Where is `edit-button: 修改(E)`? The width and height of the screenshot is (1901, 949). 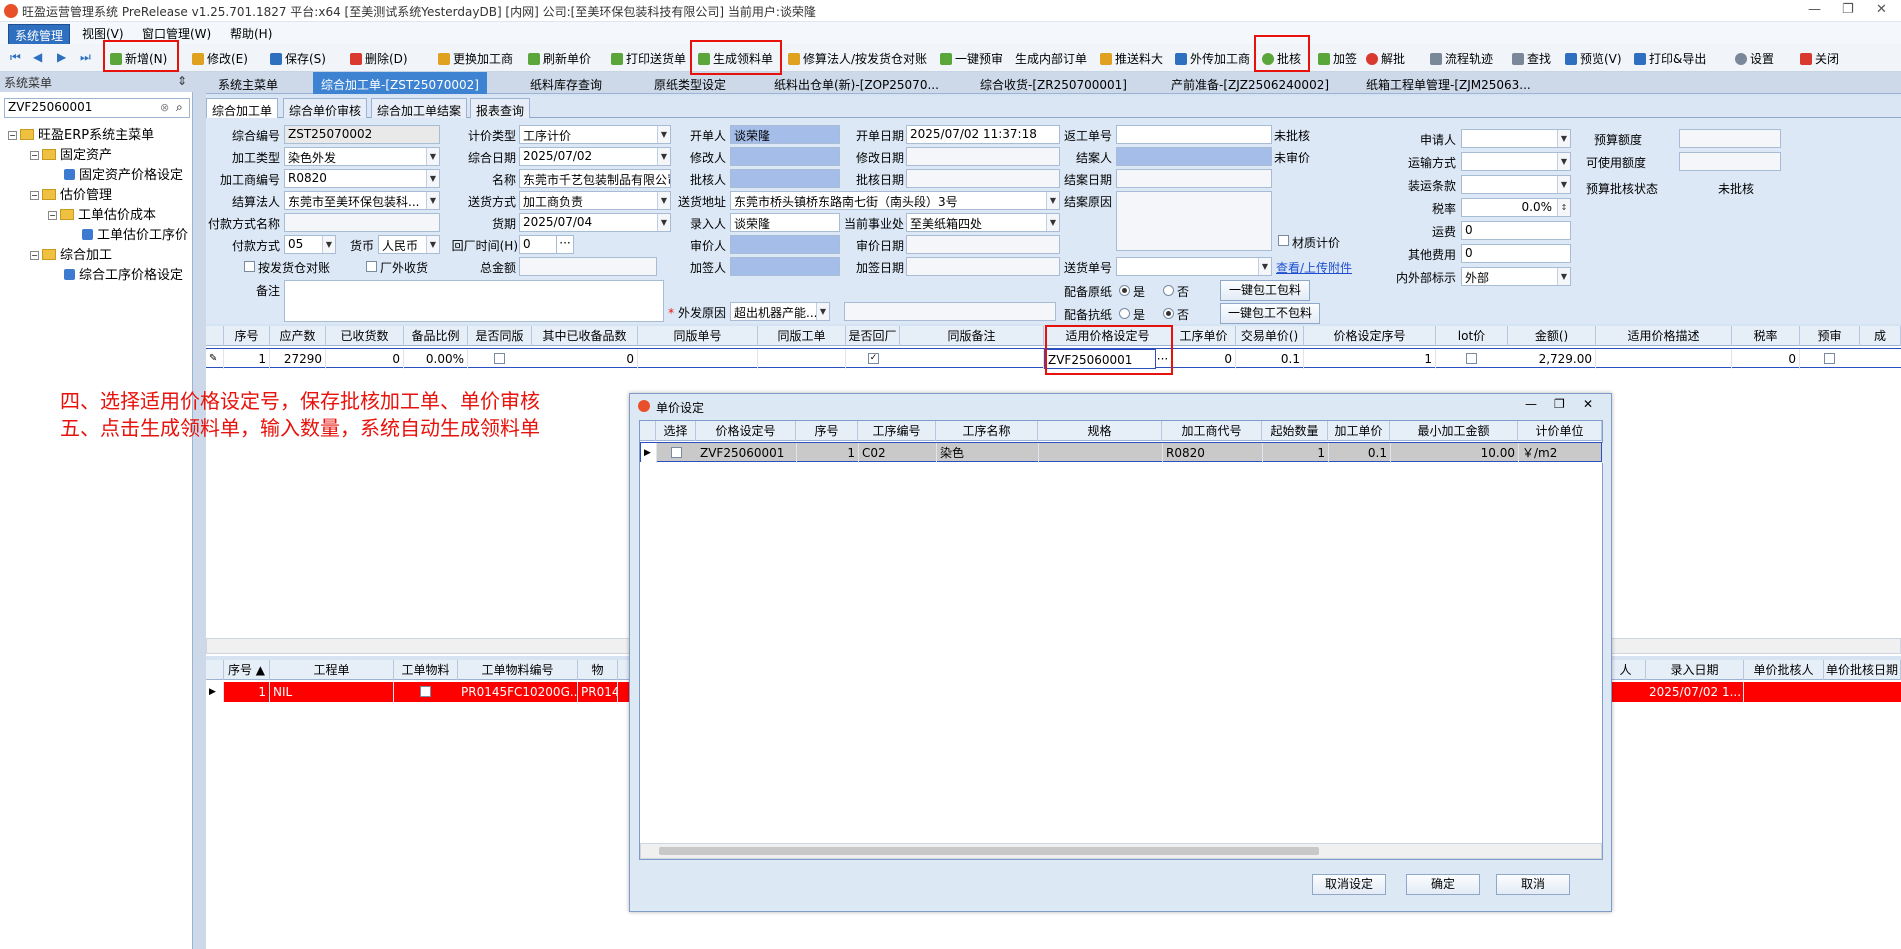
edit-button: 修改(E) is located at coordinates (220, 58).